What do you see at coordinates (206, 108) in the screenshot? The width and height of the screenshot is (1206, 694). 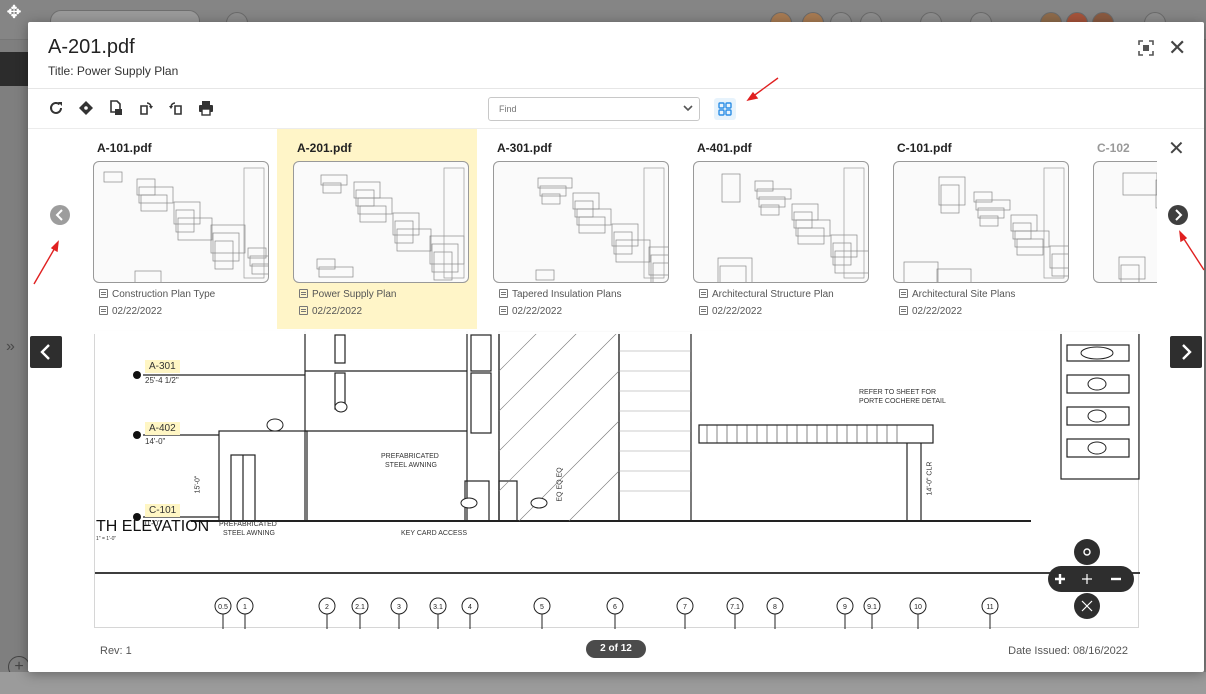 I see `print-icon` at bounding box center [206, 108].